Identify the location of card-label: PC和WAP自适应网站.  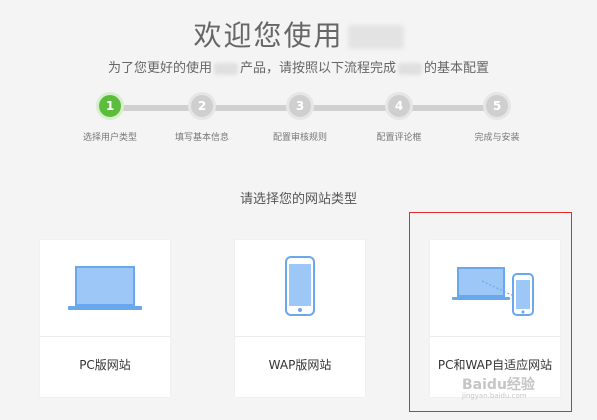
(495, 365).